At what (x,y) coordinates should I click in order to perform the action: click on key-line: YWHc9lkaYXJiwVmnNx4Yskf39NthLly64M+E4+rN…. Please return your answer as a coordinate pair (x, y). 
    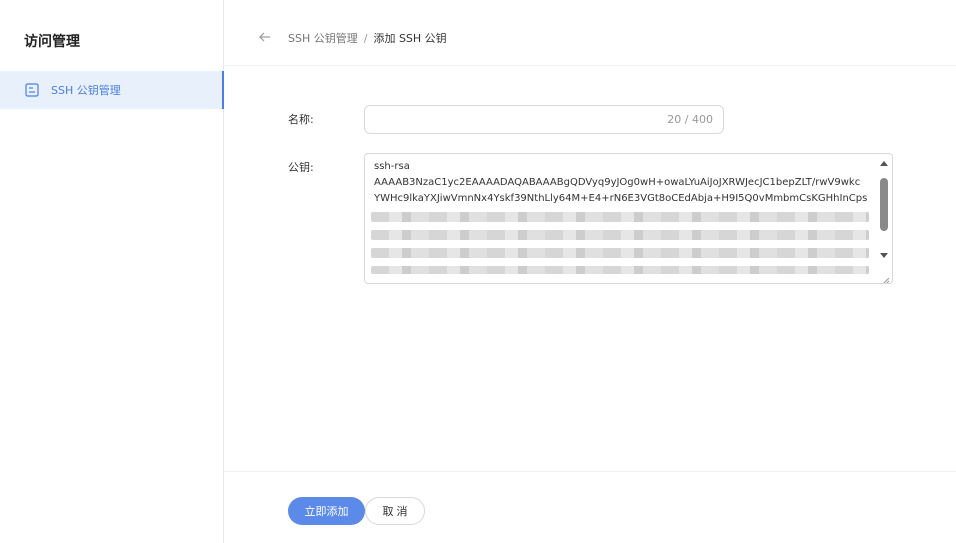
    Looking at the image, I should click on (621, 199).